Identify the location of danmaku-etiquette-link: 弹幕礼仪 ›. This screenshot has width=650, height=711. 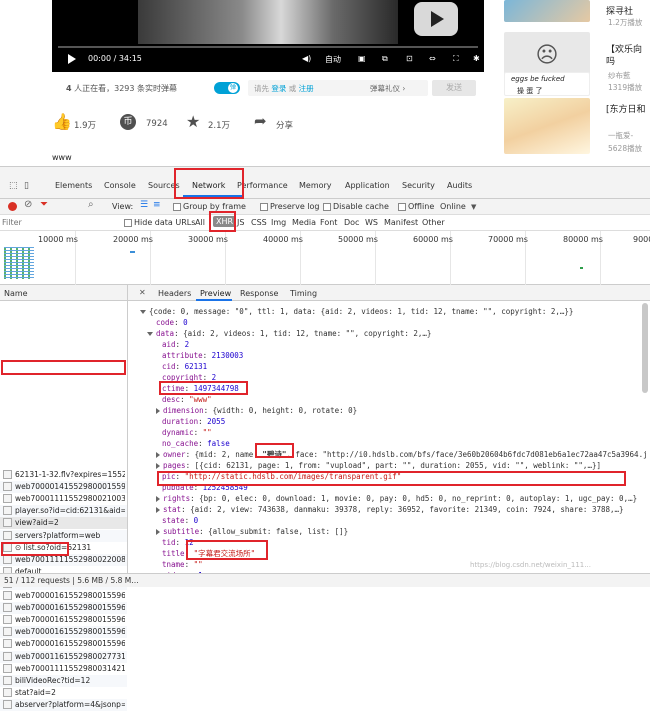
(387, 88).